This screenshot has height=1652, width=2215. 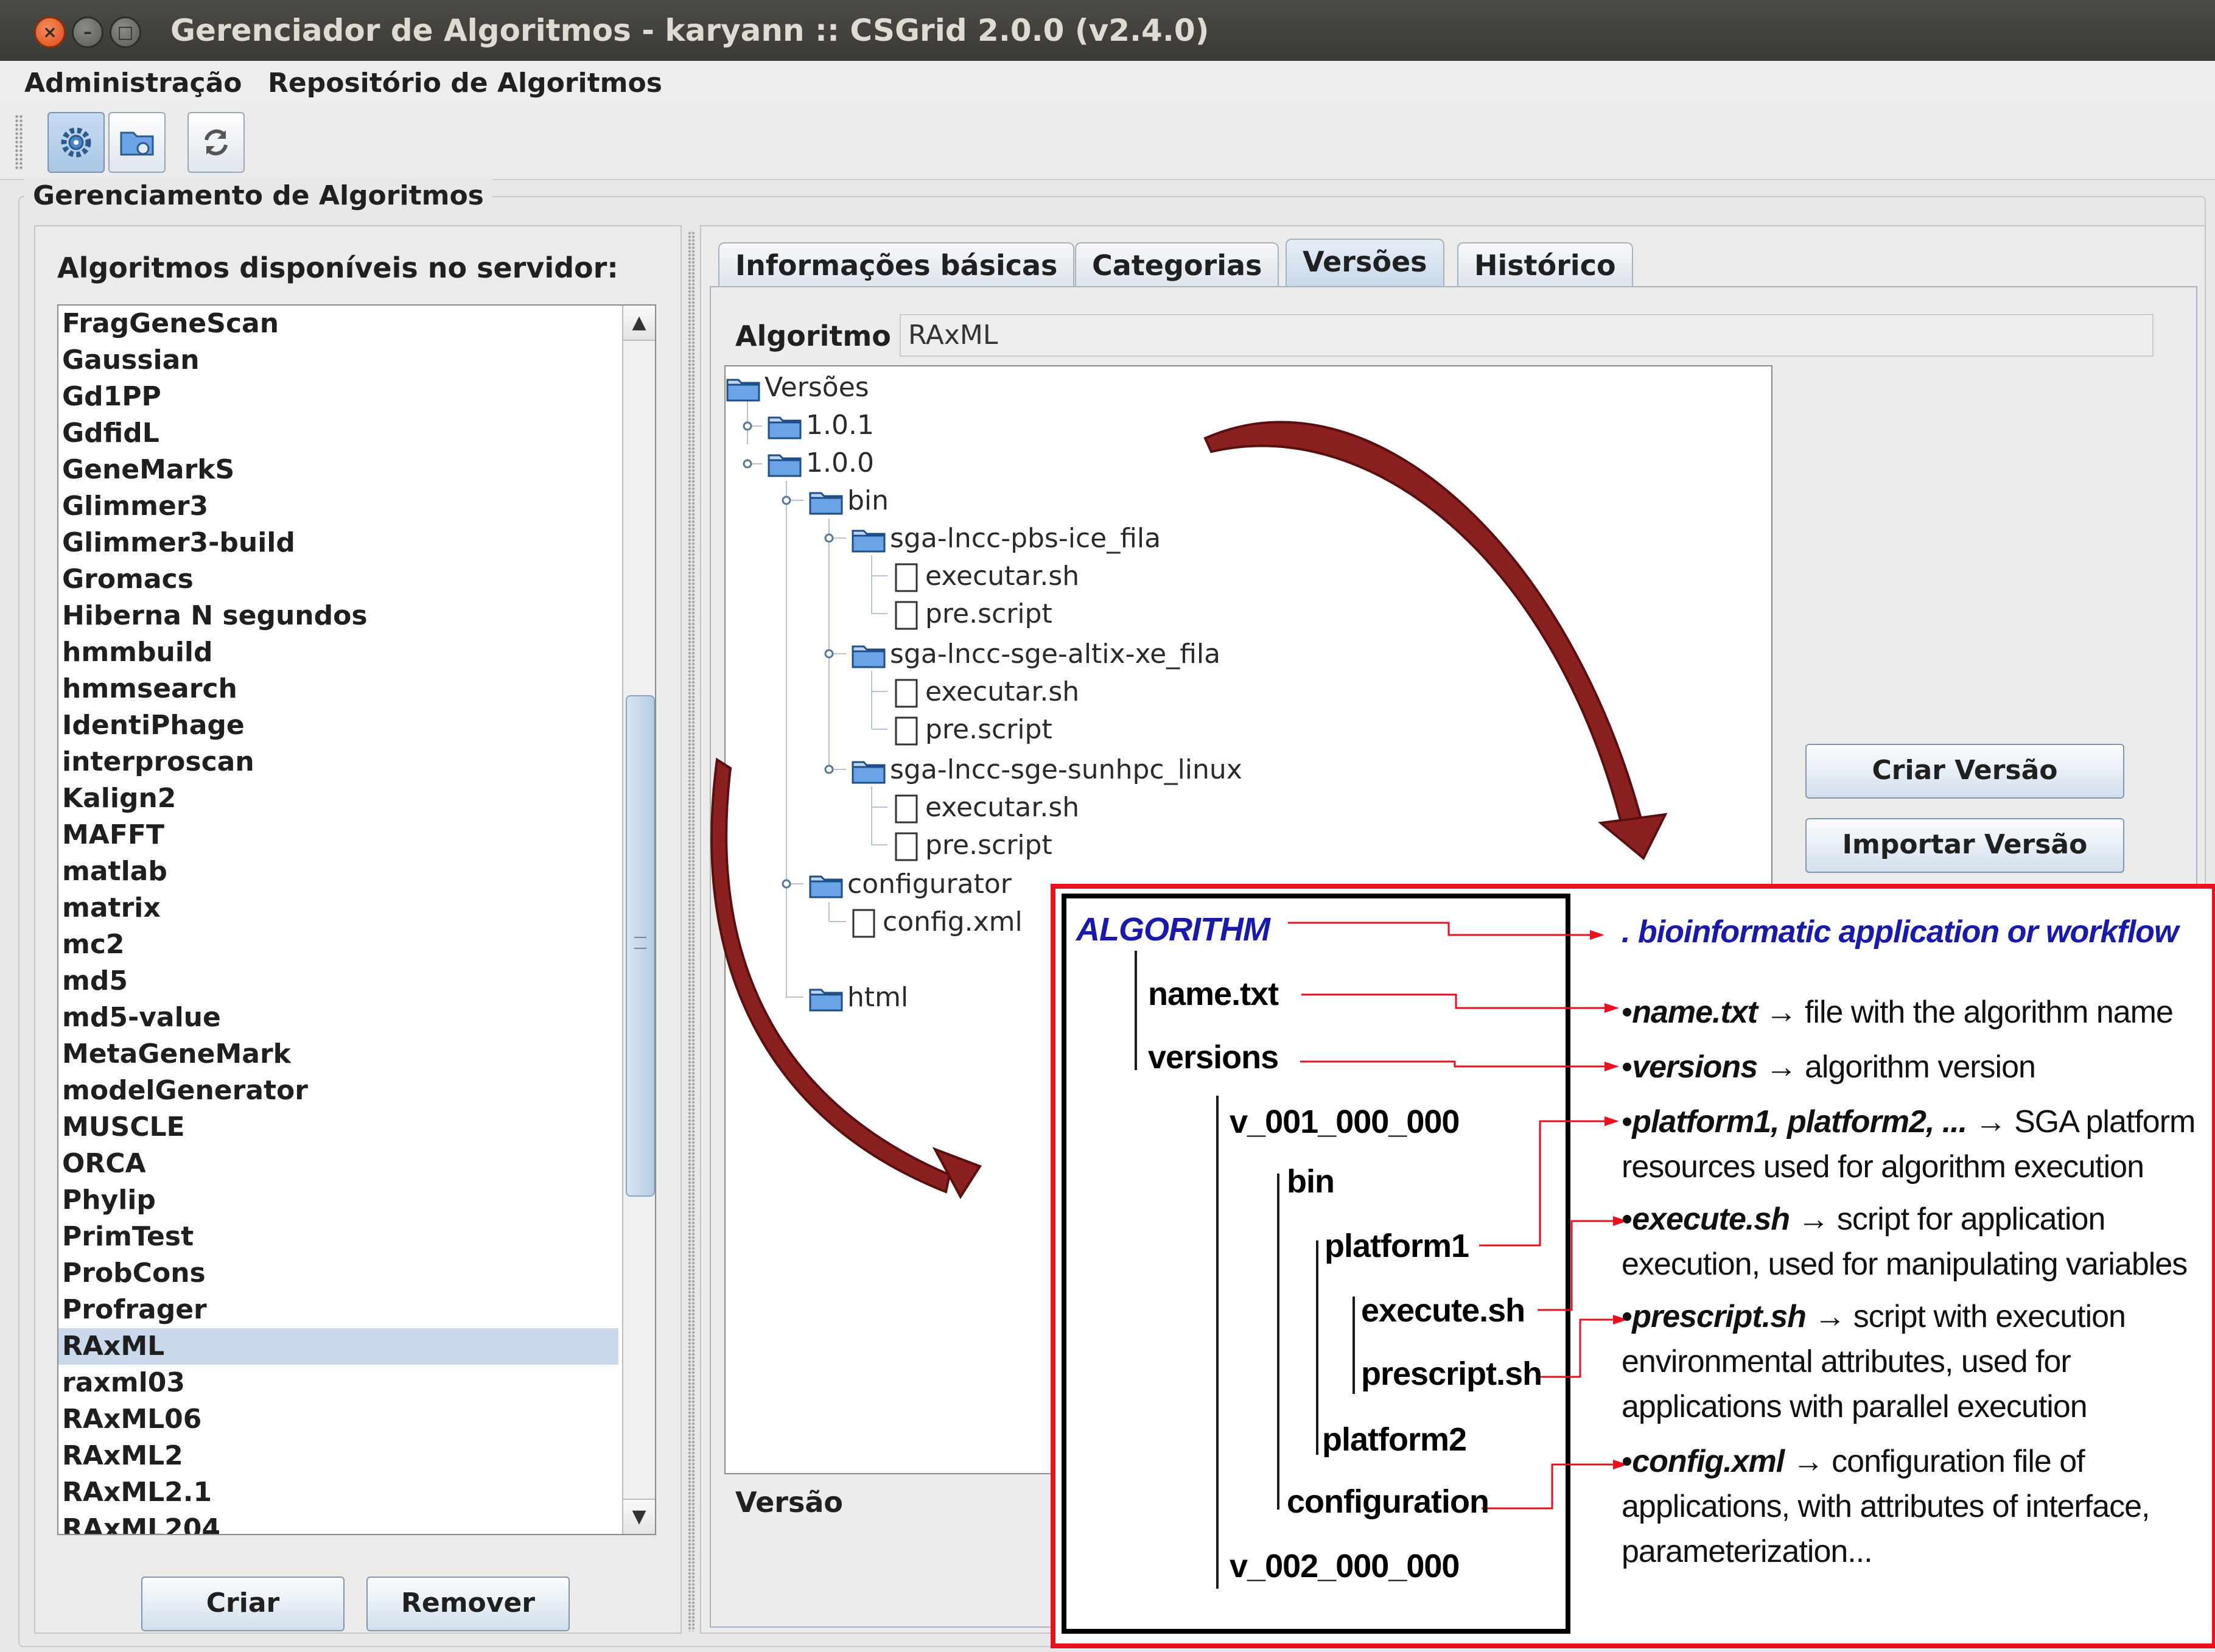 I want to click on desc-prescript: •prescript.sh → script with execution, so click(x=1874, y=1316).